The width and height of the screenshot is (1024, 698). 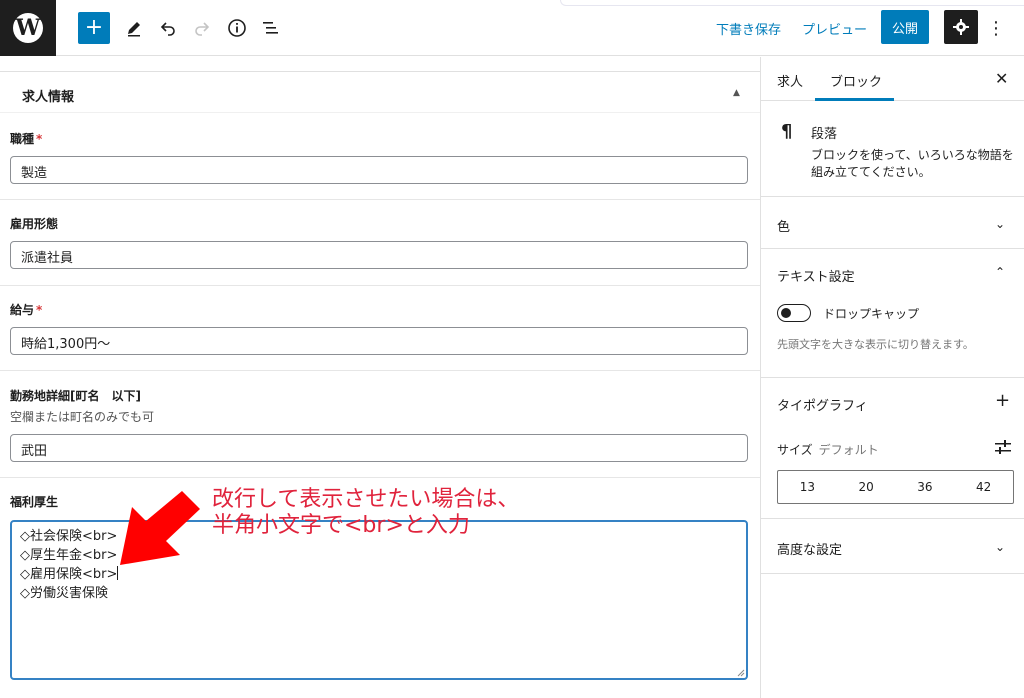 What do you see at coordinates (48, 97) in the screenshot?
I see `meta-box-title: 求人情報` at bounding box center [48, 97].